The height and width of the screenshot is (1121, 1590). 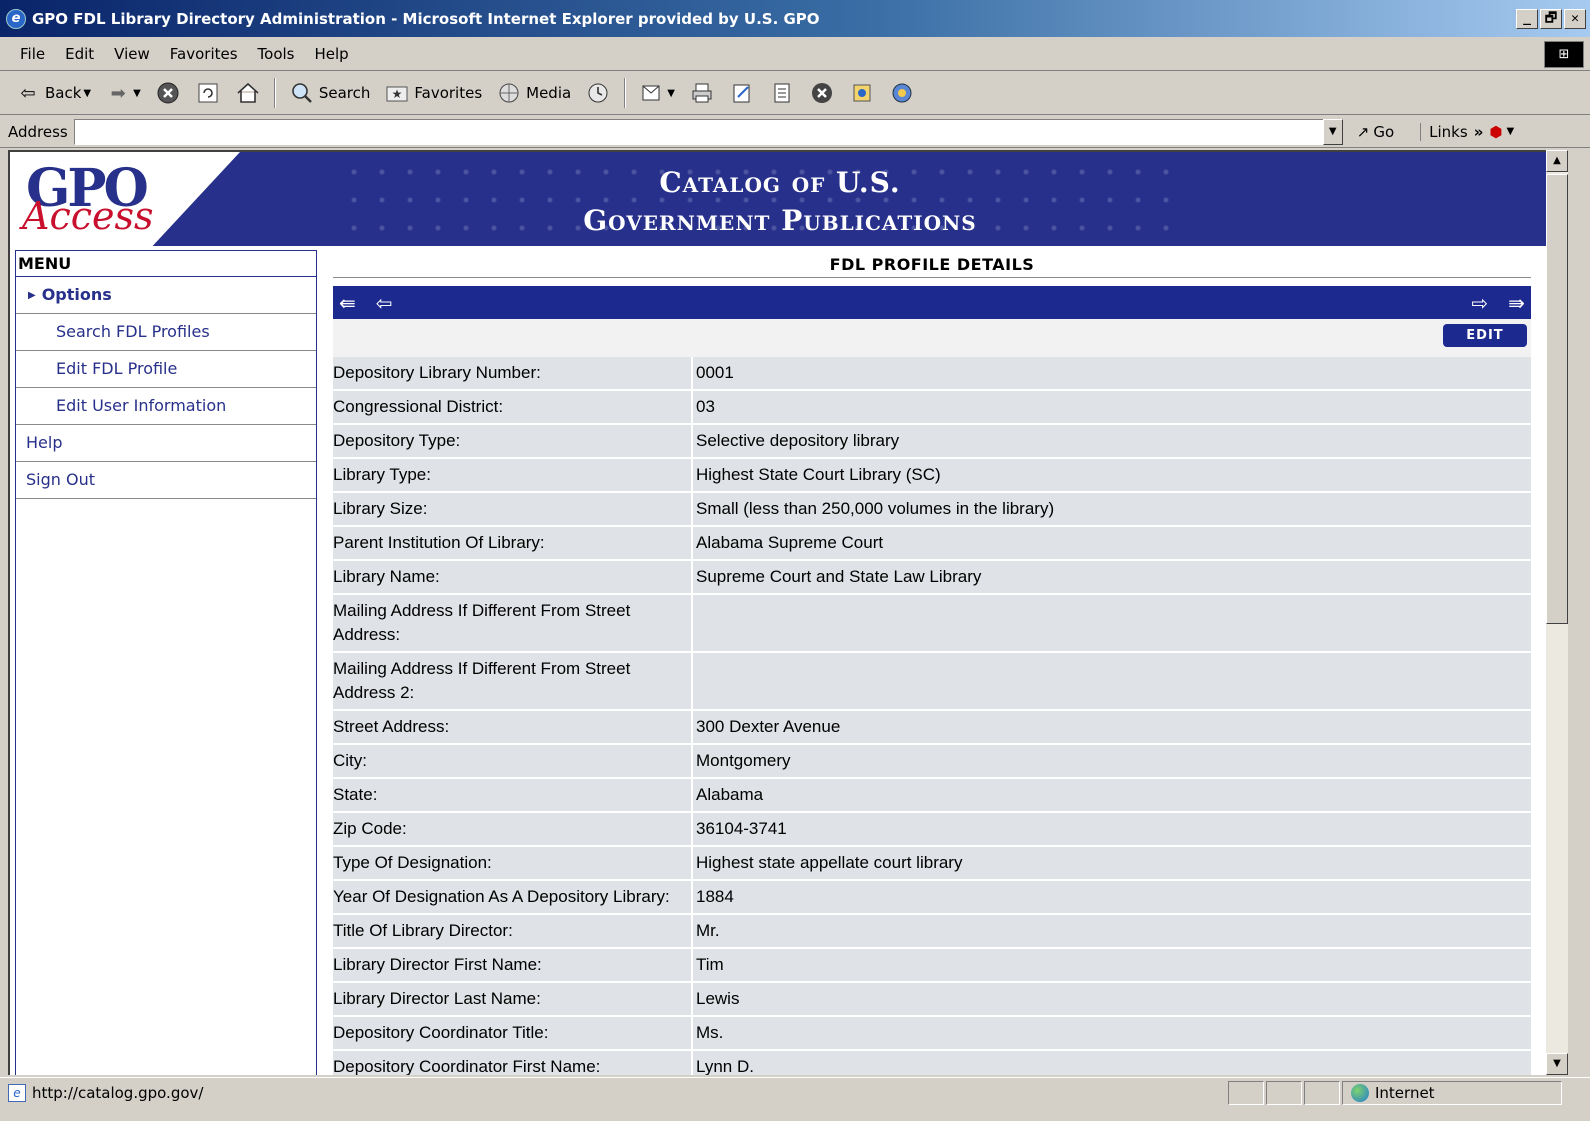 What do you see at coordinates (512, 1063) in the screenshot?
I see `field-label: Depository Coordinator First Name:` at bounding box center [512, 1063].